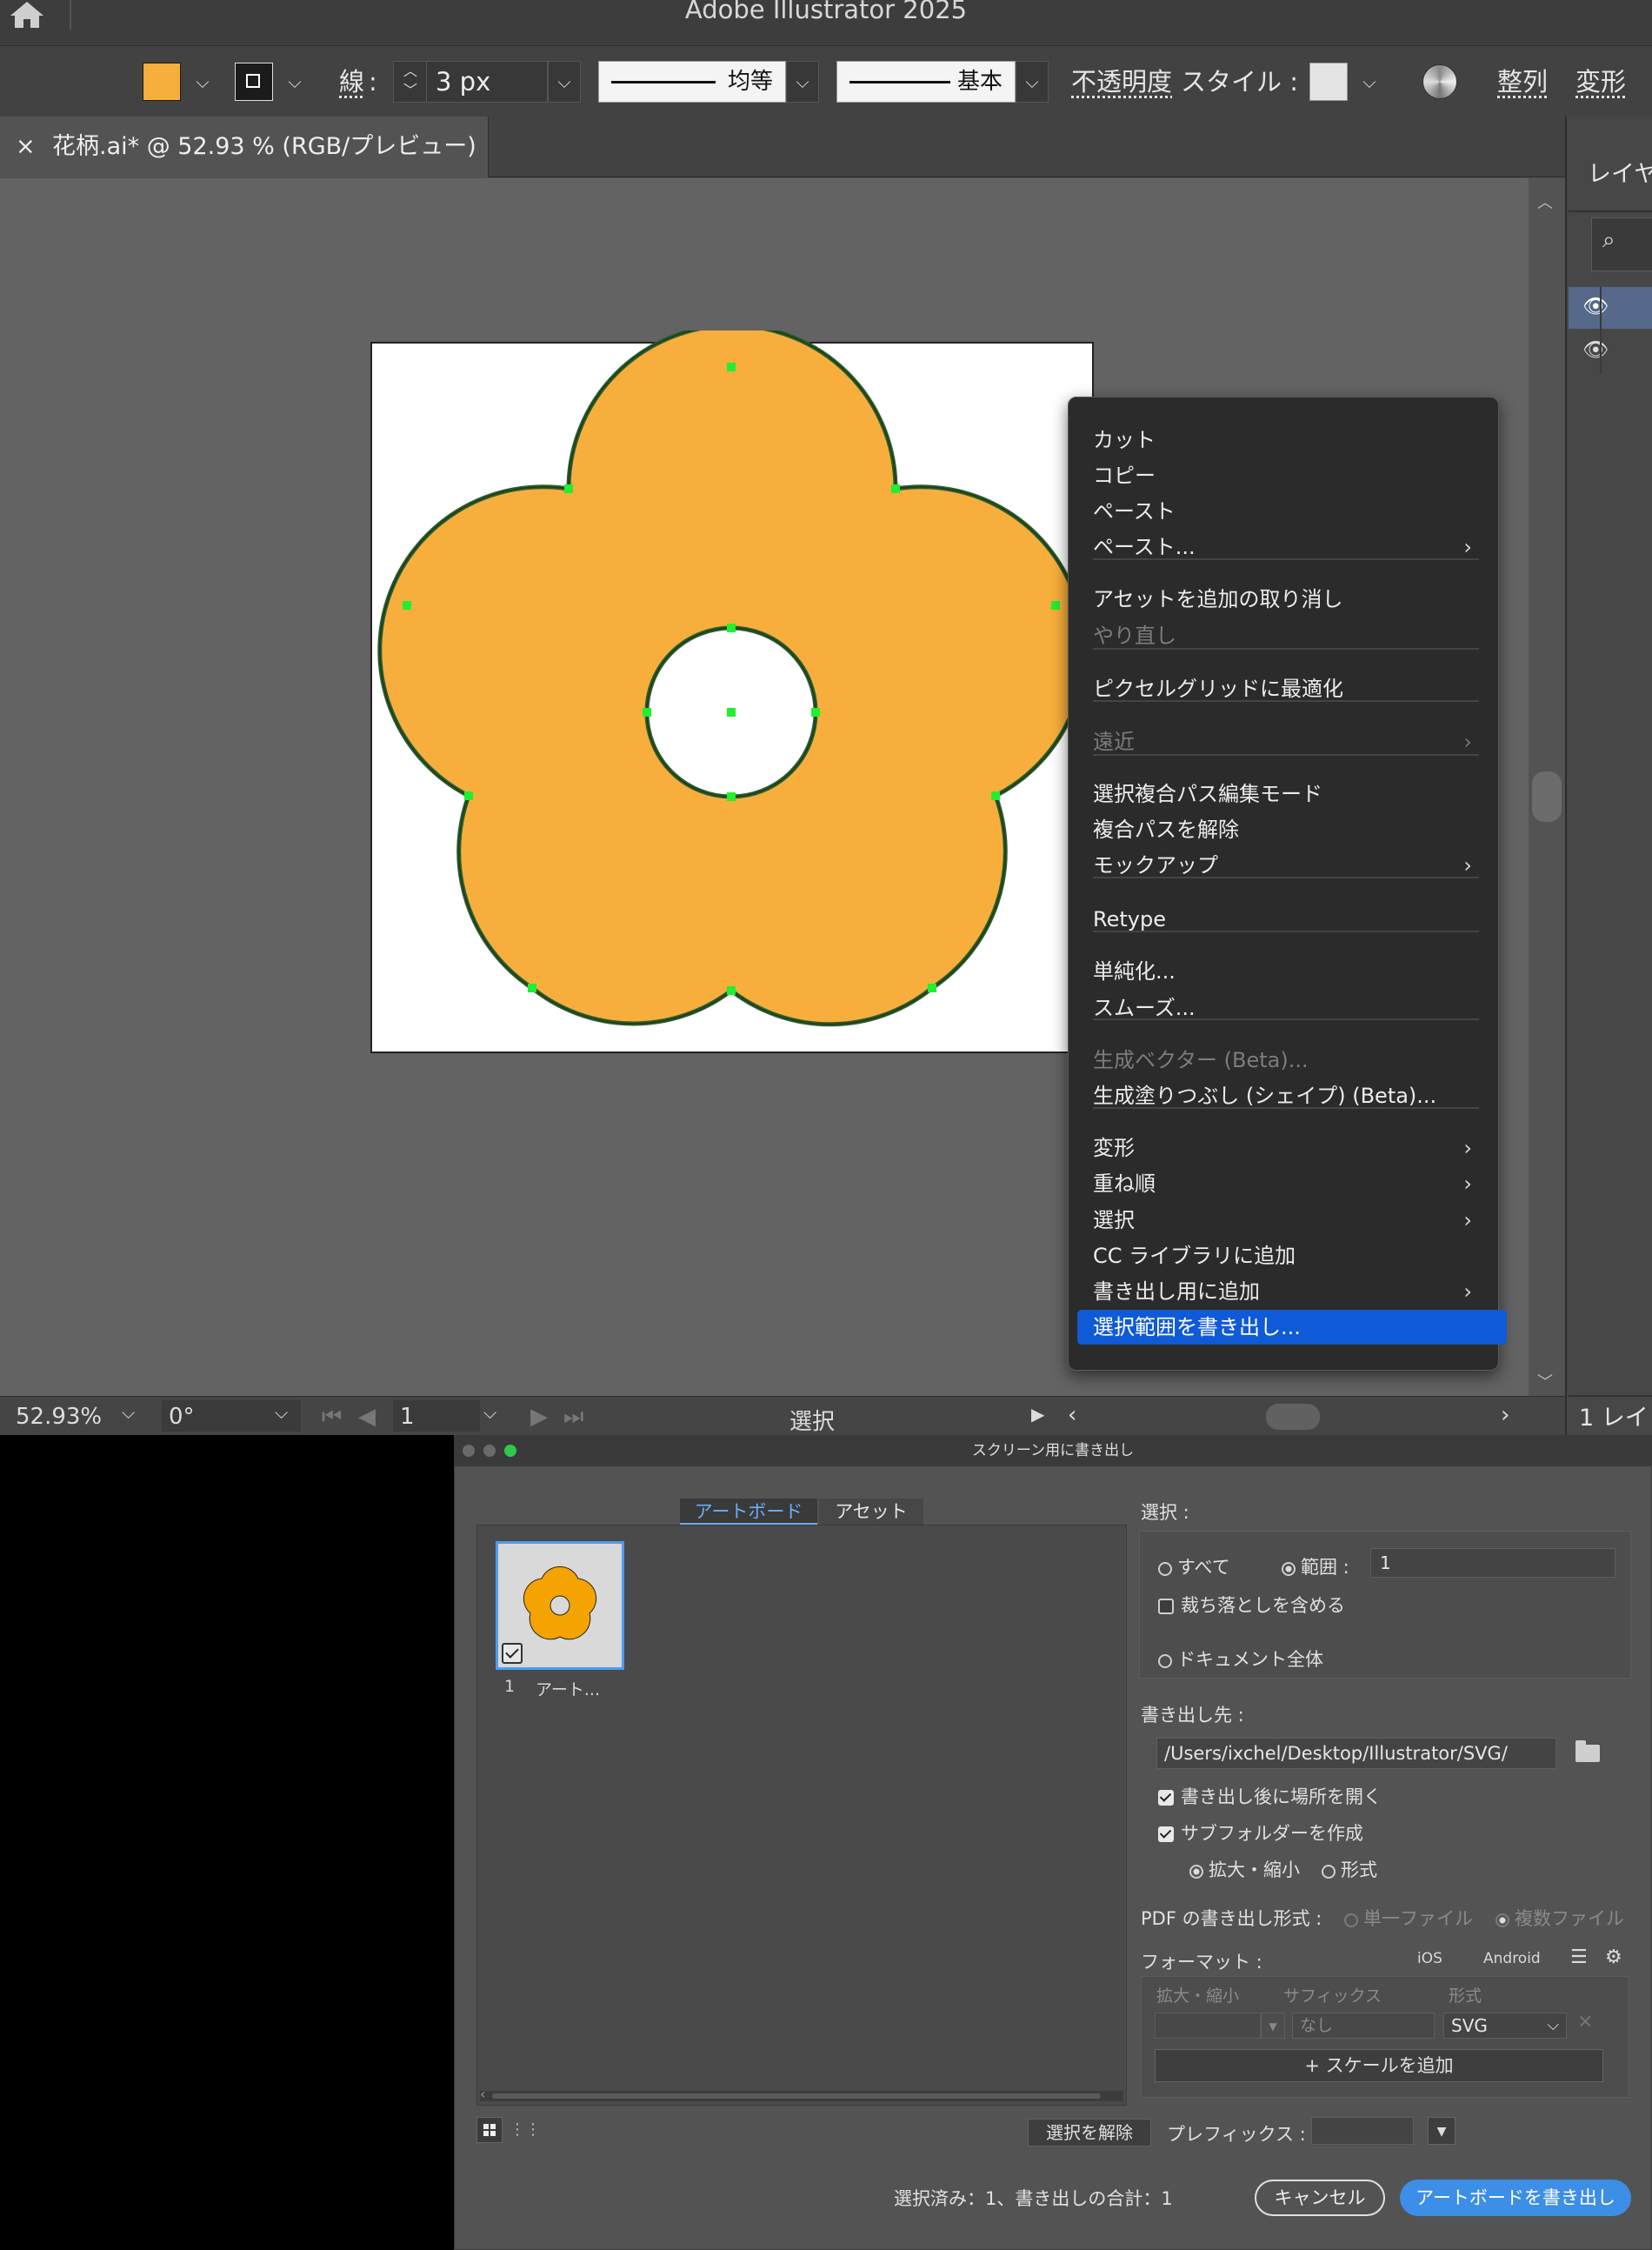  What do you see at coordinates (539, 1417) in the screenshot?
I see `next-artboard-icon: ▶` at bounding box center [539, 1417].